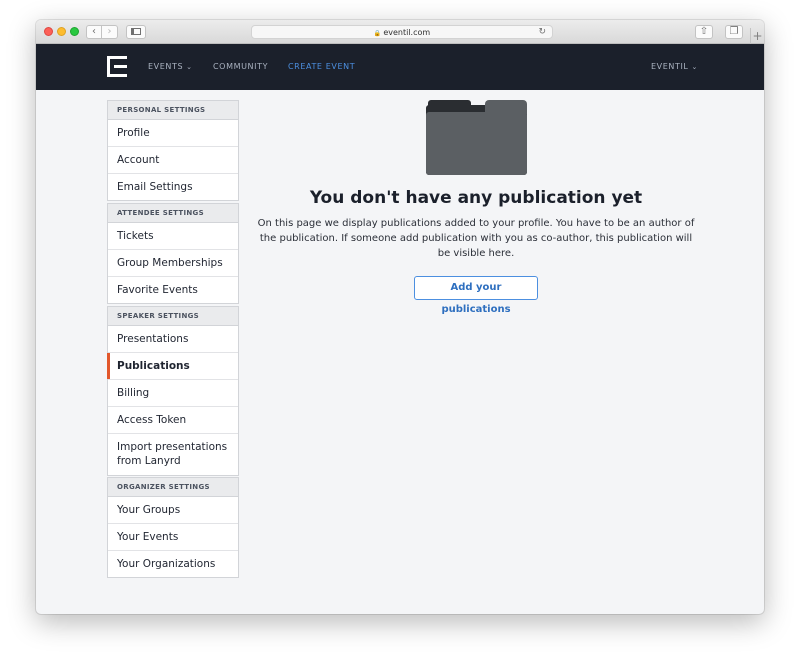 This screenshot has width=800, height=665. What do you see at coordinates (476, 295) in the screenshot?
I see `add-publications-button: Add your publications` at bounding box center [476, 295].